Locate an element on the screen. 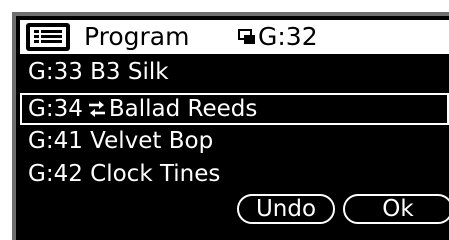 Image resolution: width=449 pixels, height=240 pixels. list-item: G:33 B3 Silk is located at coordinates (234, 73).